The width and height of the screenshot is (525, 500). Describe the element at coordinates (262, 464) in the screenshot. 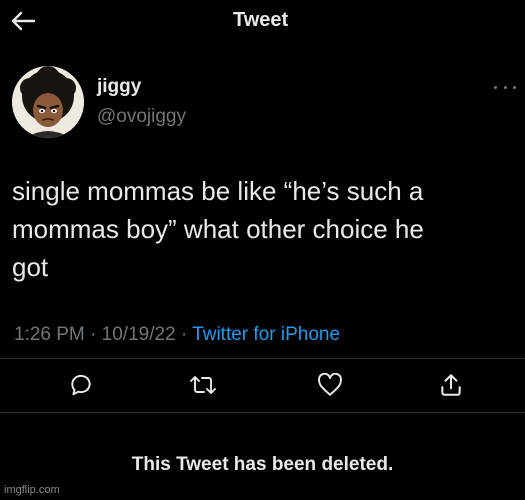

I see `deleted-notice: This Tweet has been deleted.` at that location.